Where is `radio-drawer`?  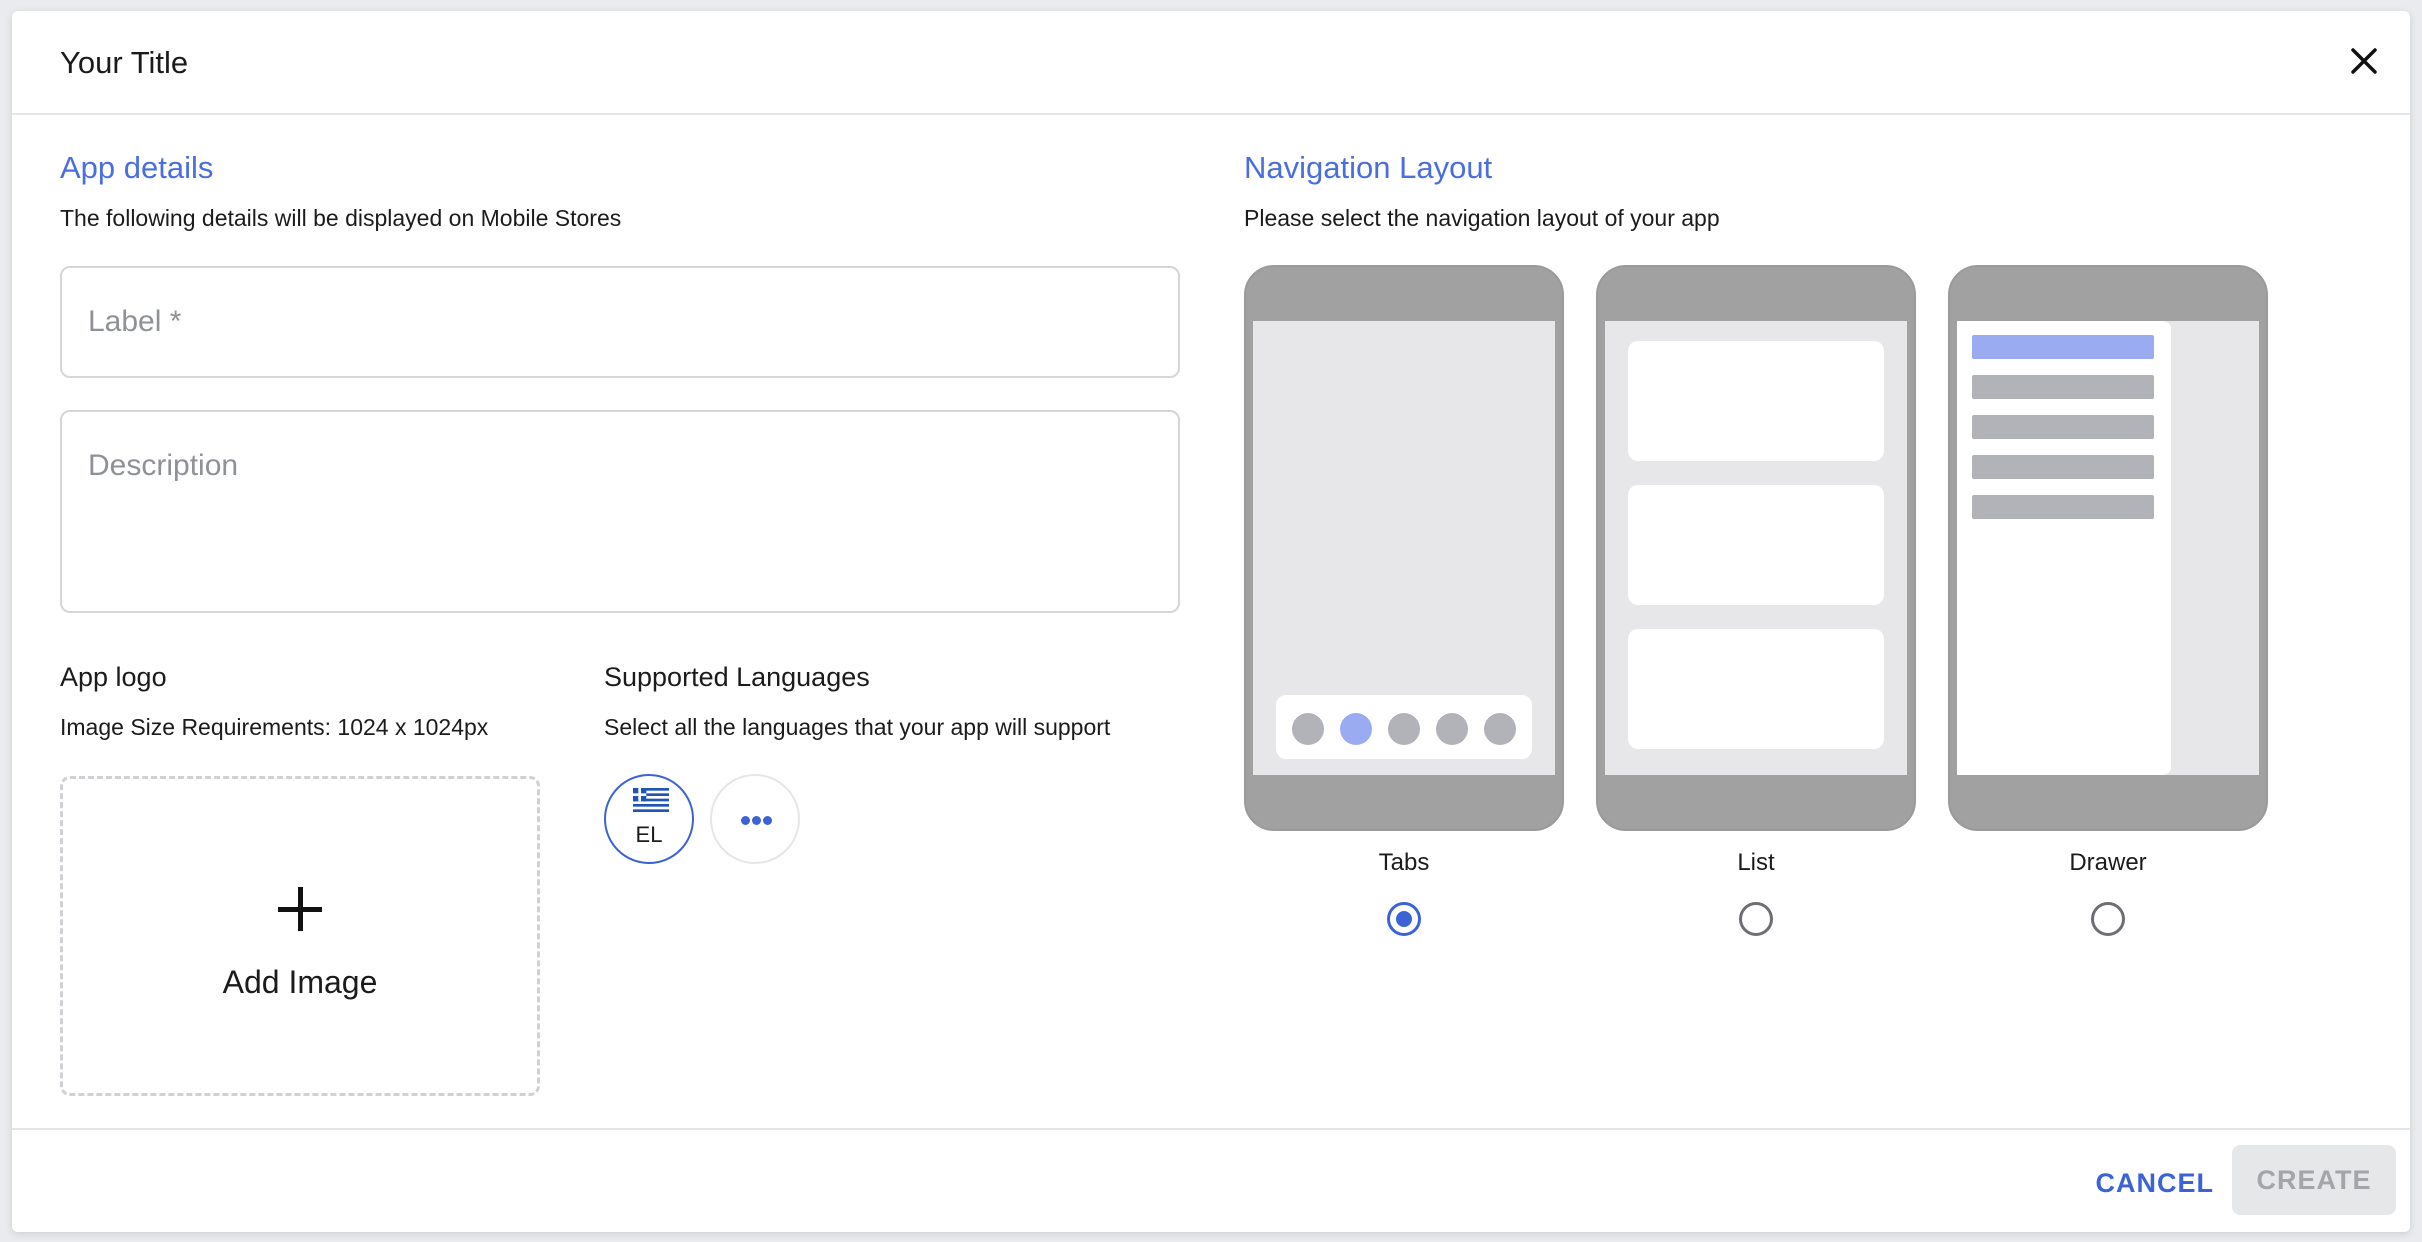 radio-drawer is located at coordinates (2108, 919).